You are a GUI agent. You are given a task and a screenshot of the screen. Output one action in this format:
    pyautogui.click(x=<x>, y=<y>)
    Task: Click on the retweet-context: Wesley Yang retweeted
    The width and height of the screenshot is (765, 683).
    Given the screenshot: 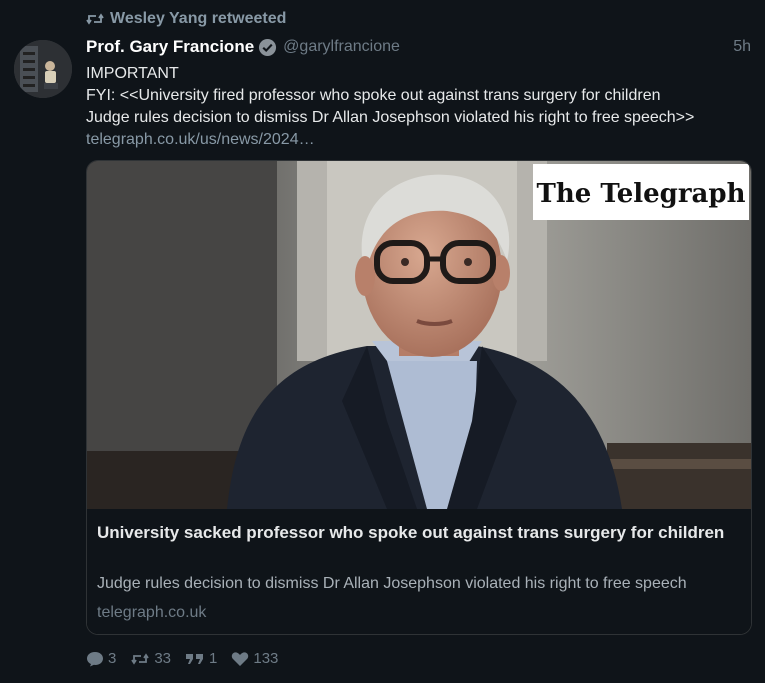 What is the action you would take?
    pyautogui.click(x=186, y=19)
    